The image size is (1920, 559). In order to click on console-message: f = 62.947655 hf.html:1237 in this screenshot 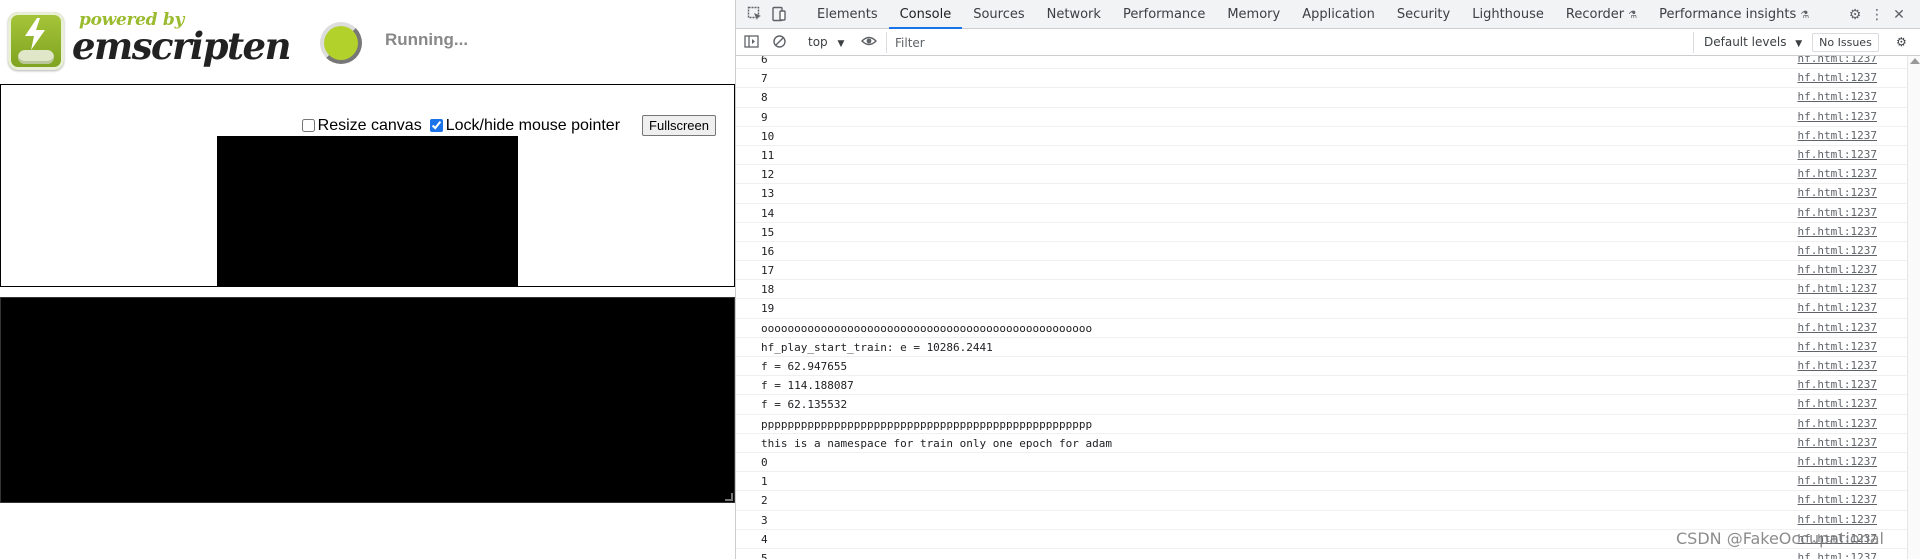, I will do `click(1321, 367)`.